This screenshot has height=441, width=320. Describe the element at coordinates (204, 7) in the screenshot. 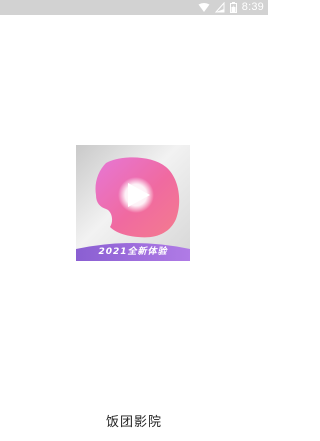

I see `wifi-icon` at that location.